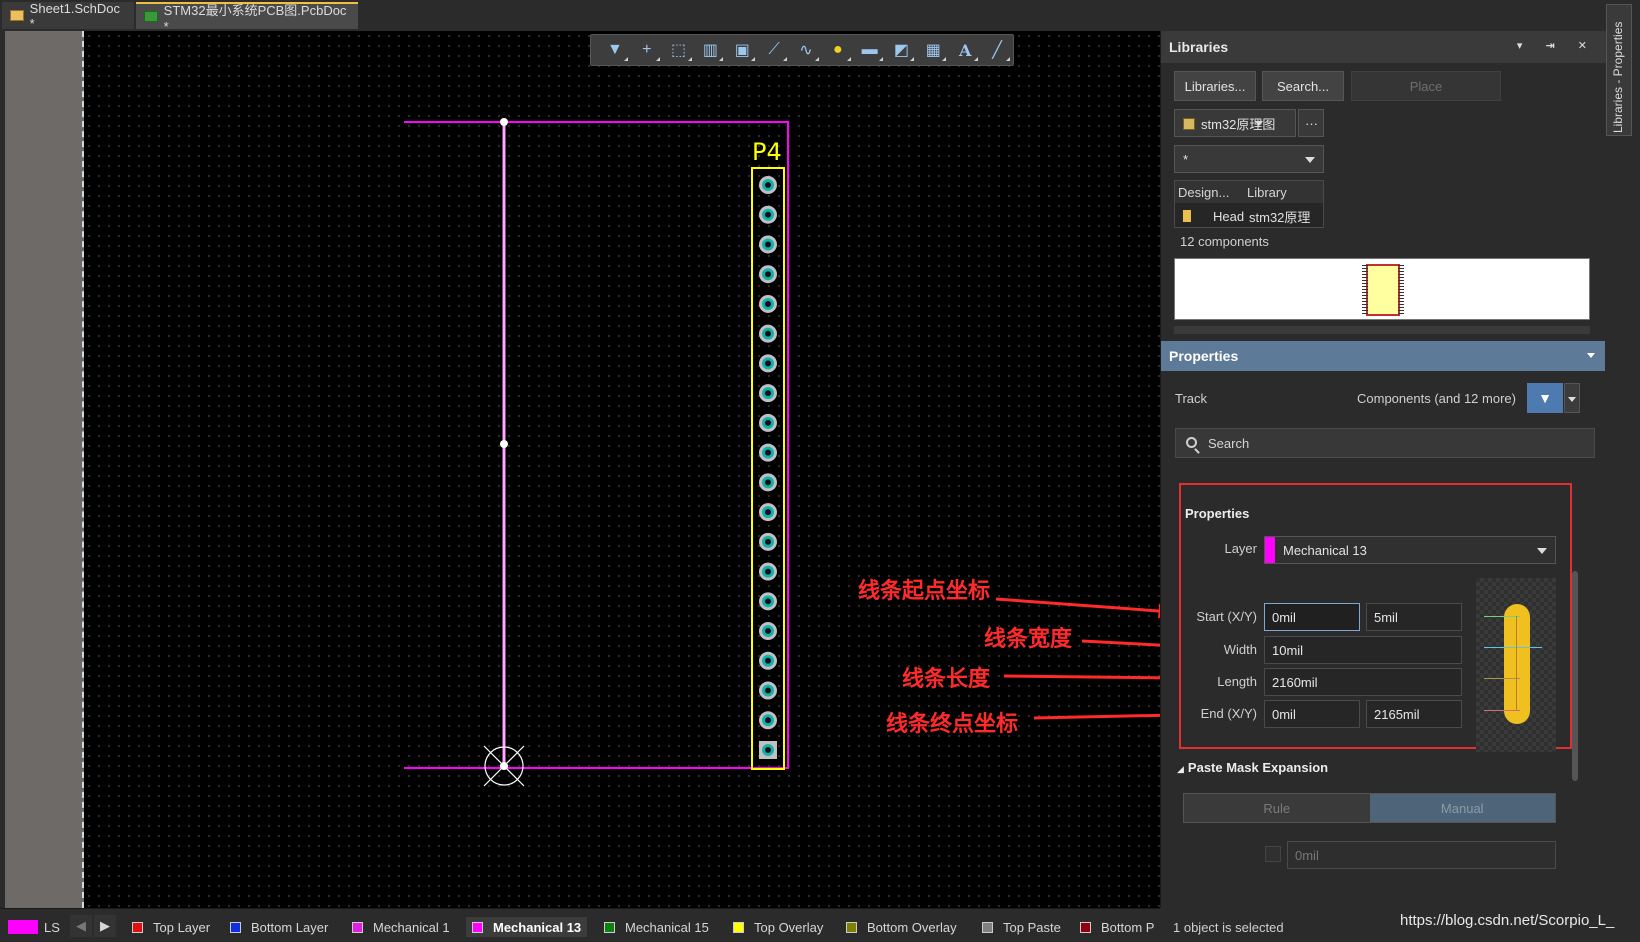  I want to click on layer-tab-top-overlay: Top Overlay, so click(778, 927).